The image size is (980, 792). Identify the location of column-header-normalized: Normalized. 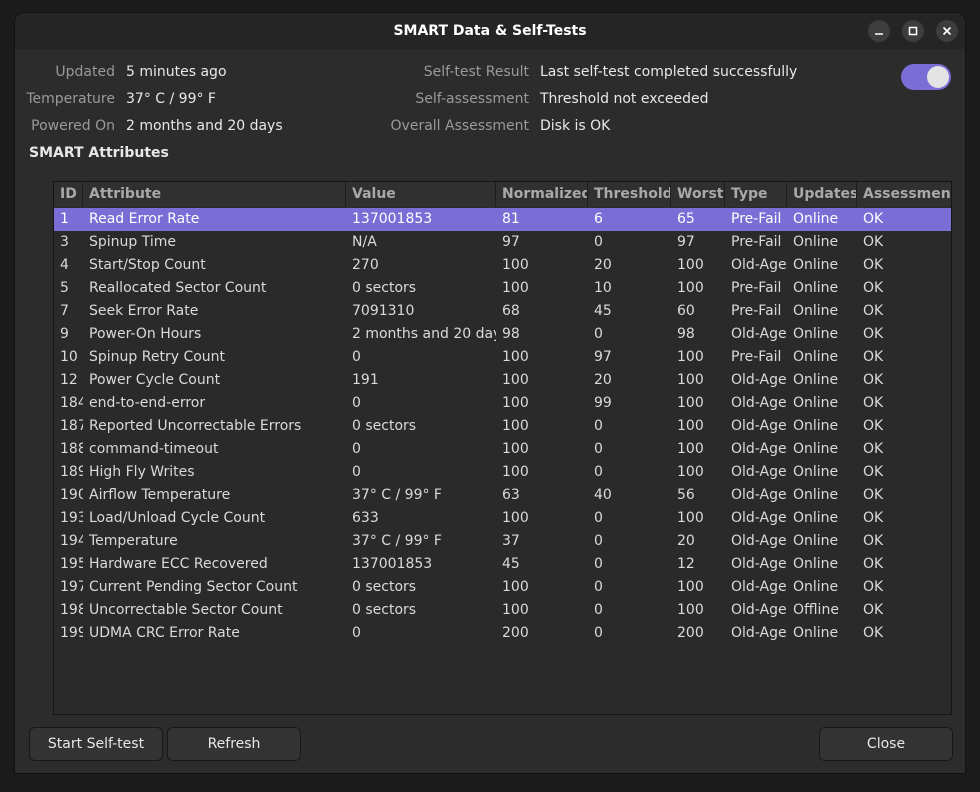
(542, 194).